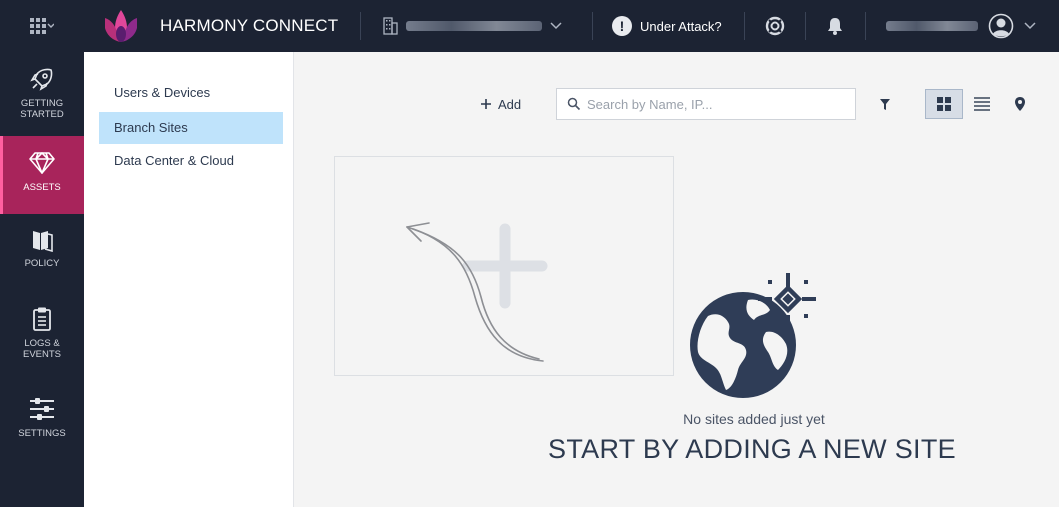  Describe the element at coordinates (42, 187) in the screenshot. I see `nav-label: ASSETS` at that location.